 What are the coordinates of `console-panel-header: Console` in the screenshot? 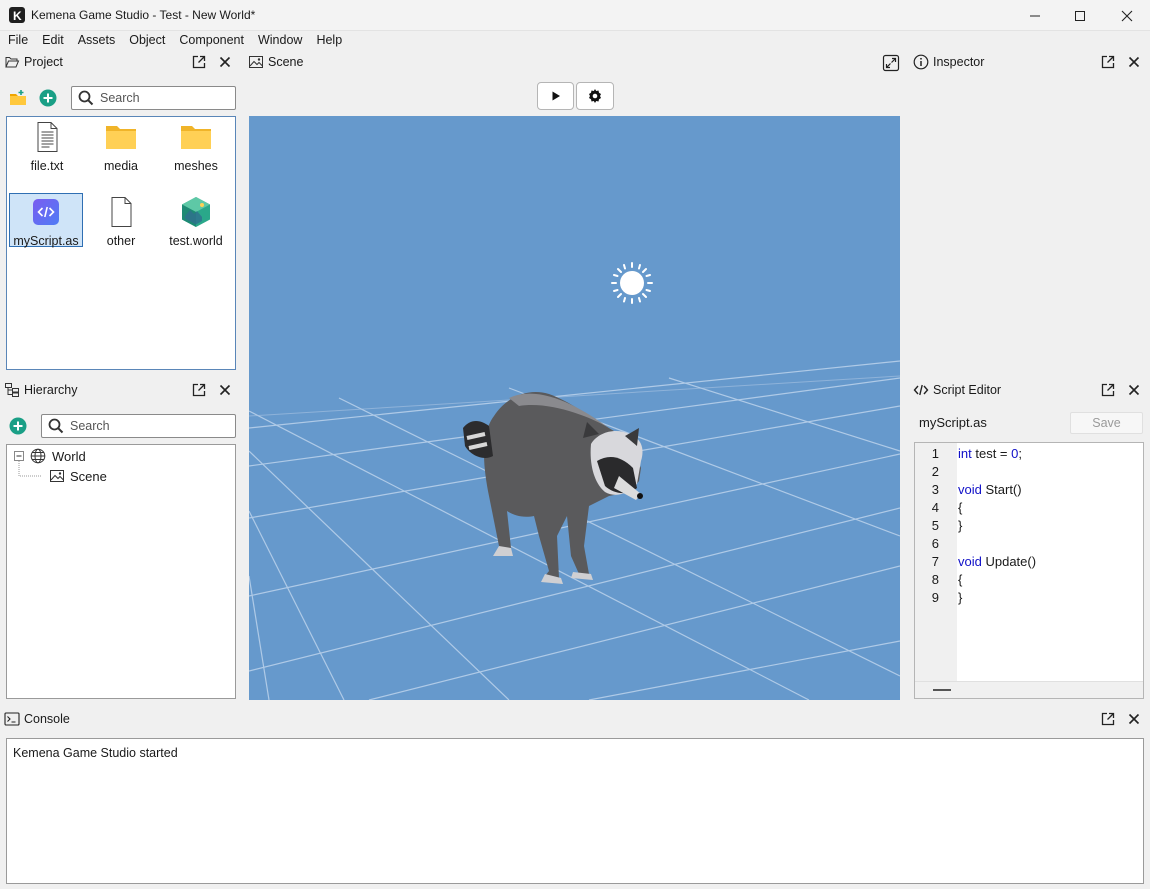 It's located at (575, 719).